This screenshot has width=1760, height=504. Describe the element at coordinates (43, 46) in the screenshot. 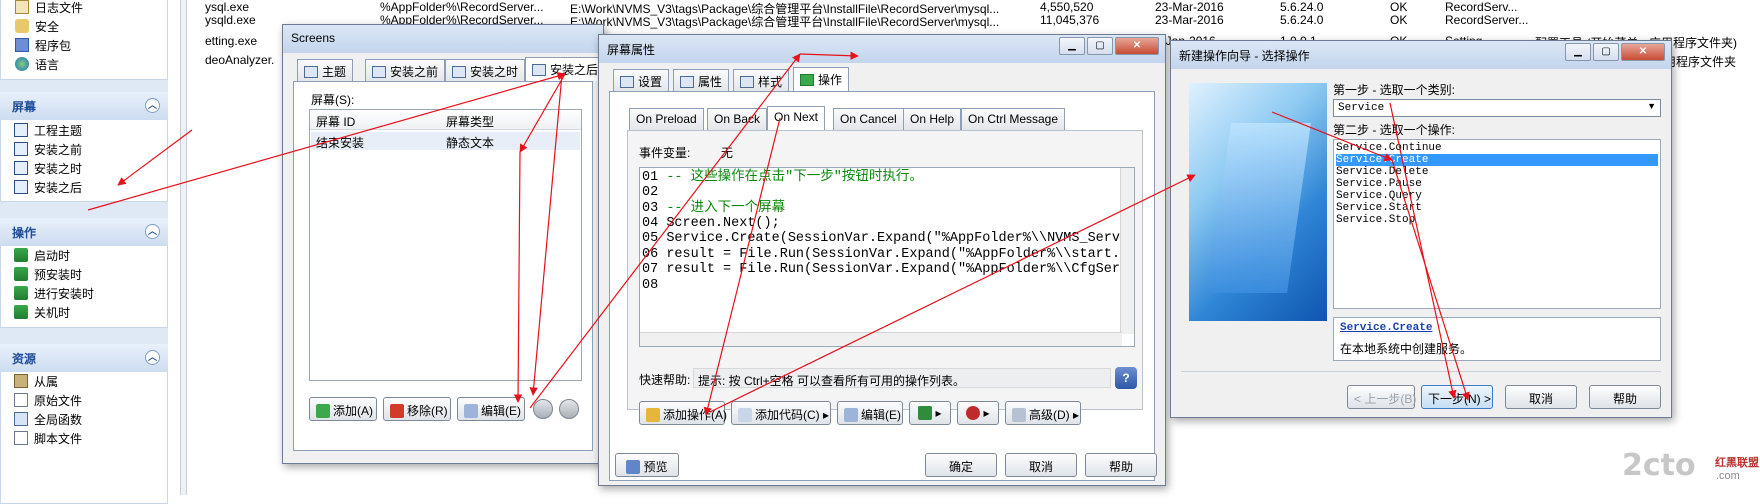

I see `nav-item-package: 程序包` at that location.